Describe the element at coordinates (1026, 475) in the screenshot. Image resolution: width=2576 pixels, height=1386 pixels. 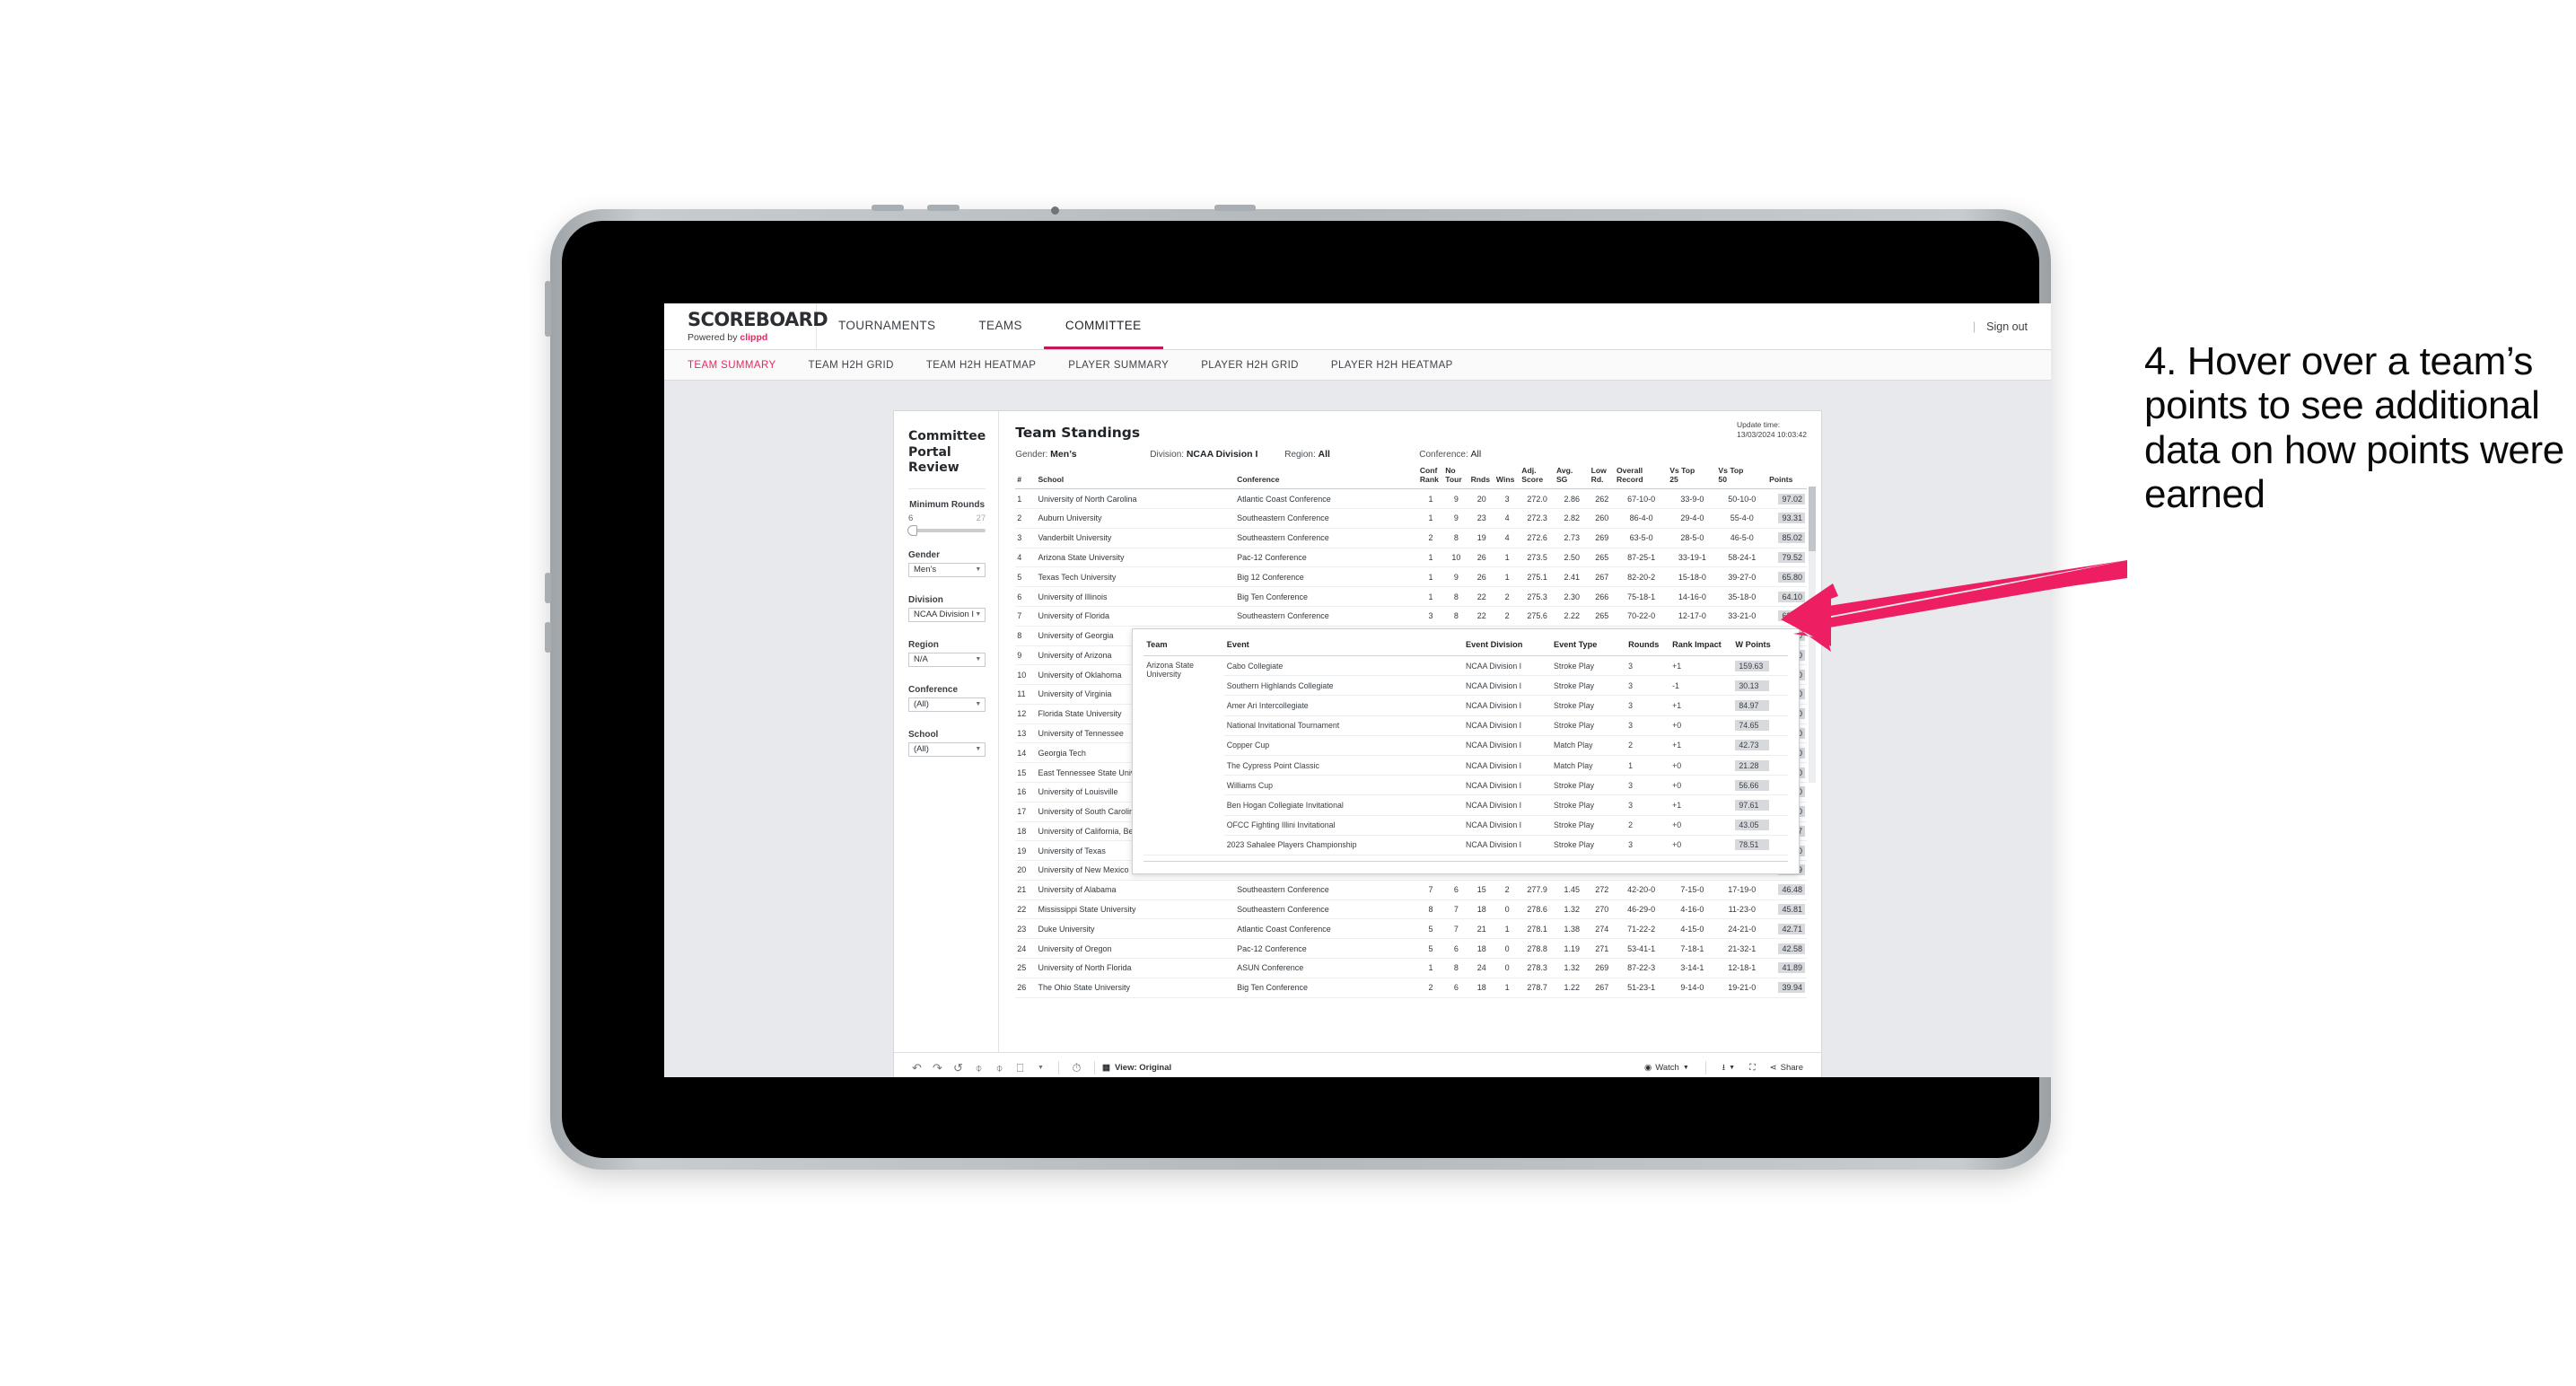
I see `col-rank: #` at that location.